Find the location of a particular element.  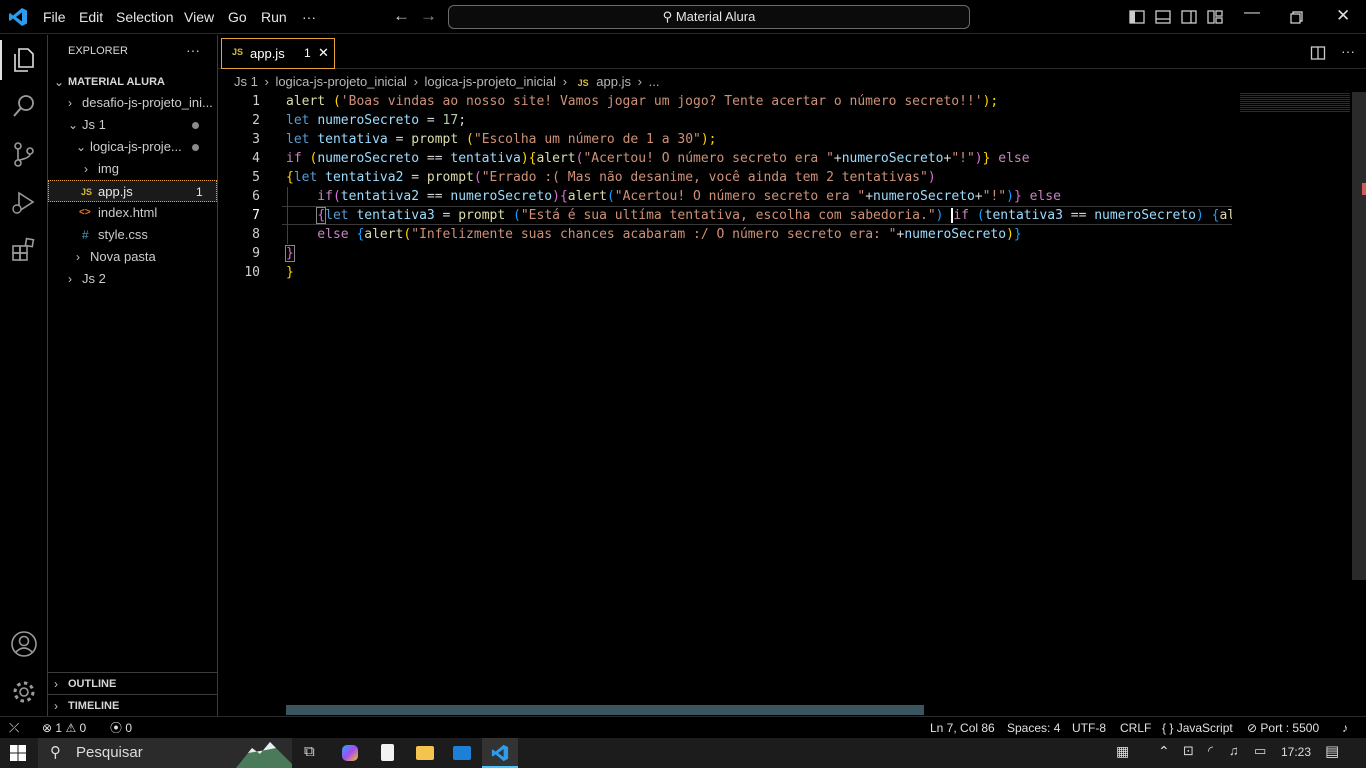

menu-selection: Selection is located at coordinates (145, 17).